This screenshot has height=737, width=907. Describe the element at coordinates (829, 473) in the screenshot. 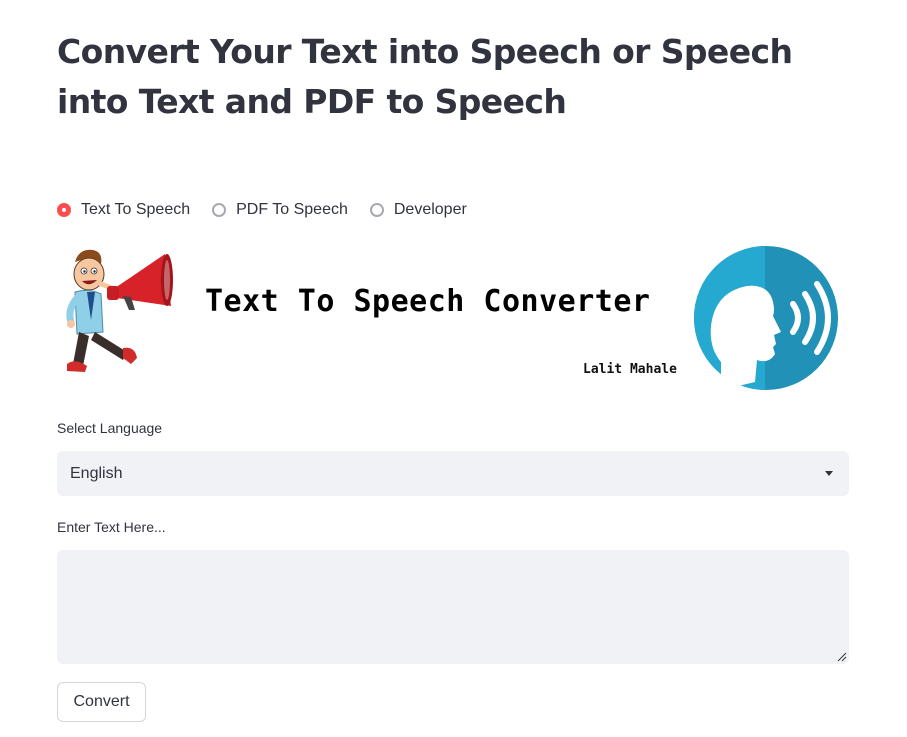

I see `caret-down-icon` at that location.